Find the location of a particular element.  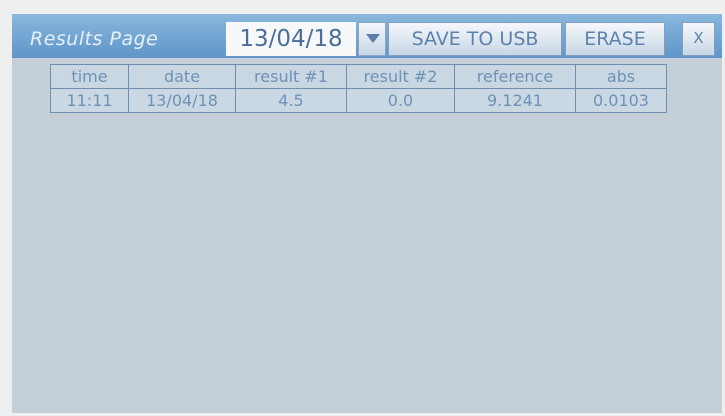

date-dropdown-value: 13/04/18 is located at coordinates (291, 39).